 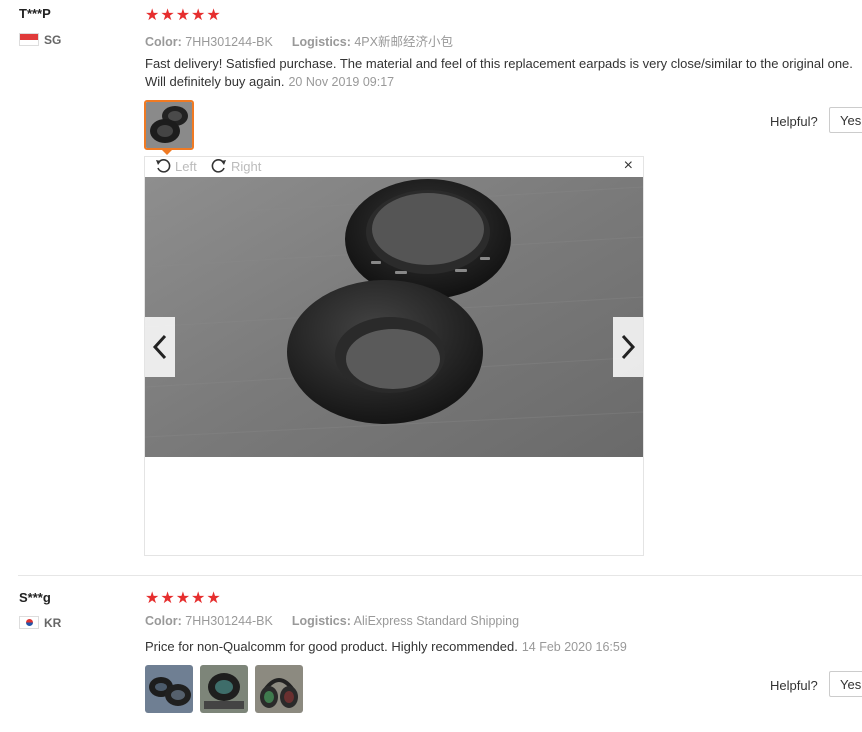 I want to click on chevron-right-icon, so click(x=628, y=347).